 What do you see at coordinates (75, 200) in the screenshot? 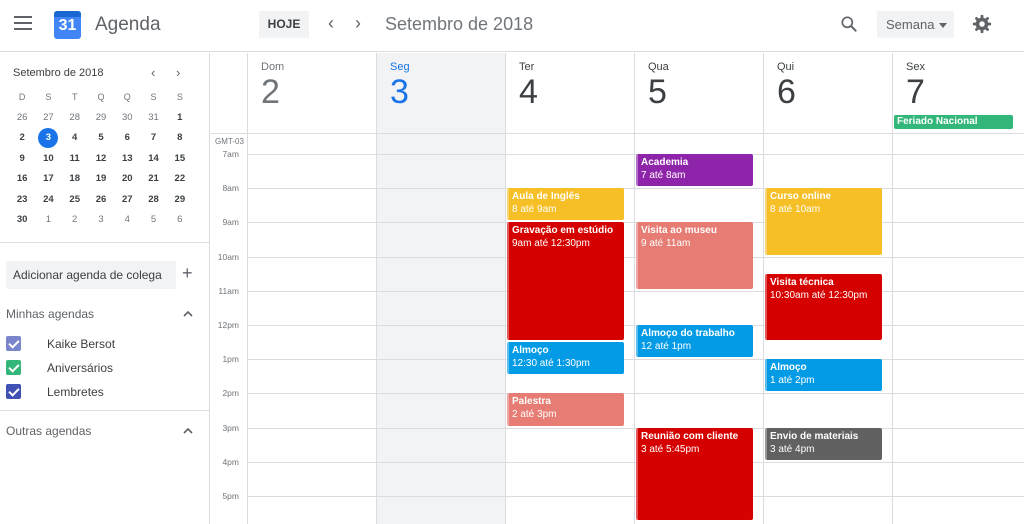
I see `mini-day: 25` at bounding box center [75, 200].